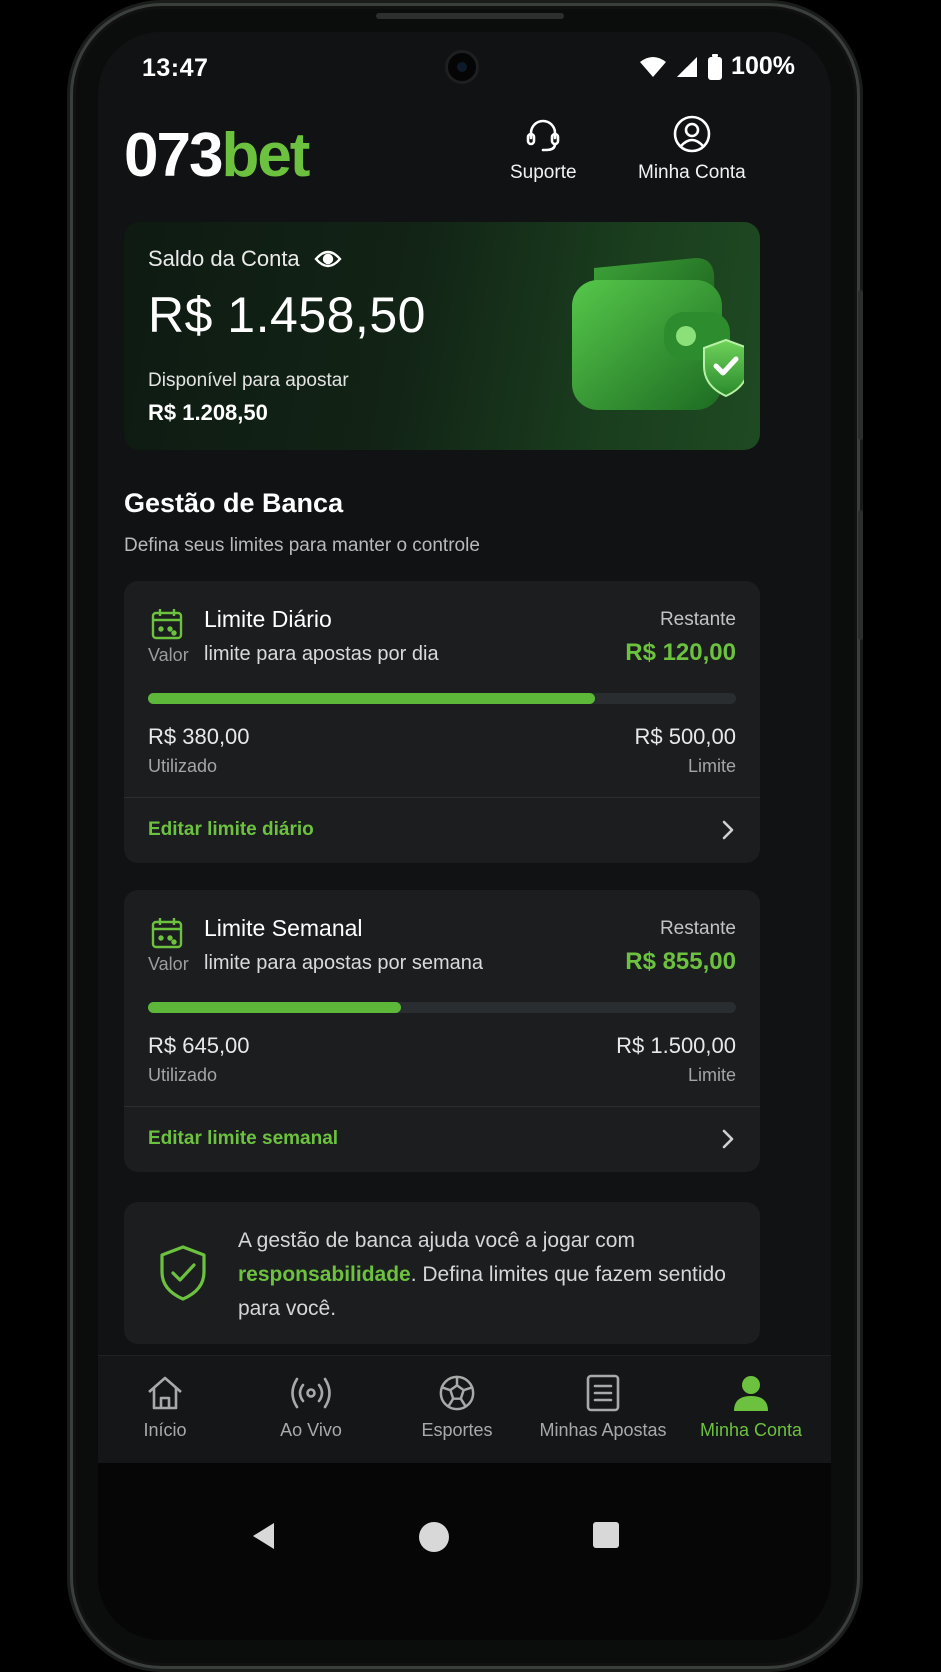 The image size is (941, 1672). Describe the element at coordinates (165, 1430) in the screenshot. I see `nav-label: Início` at that location.